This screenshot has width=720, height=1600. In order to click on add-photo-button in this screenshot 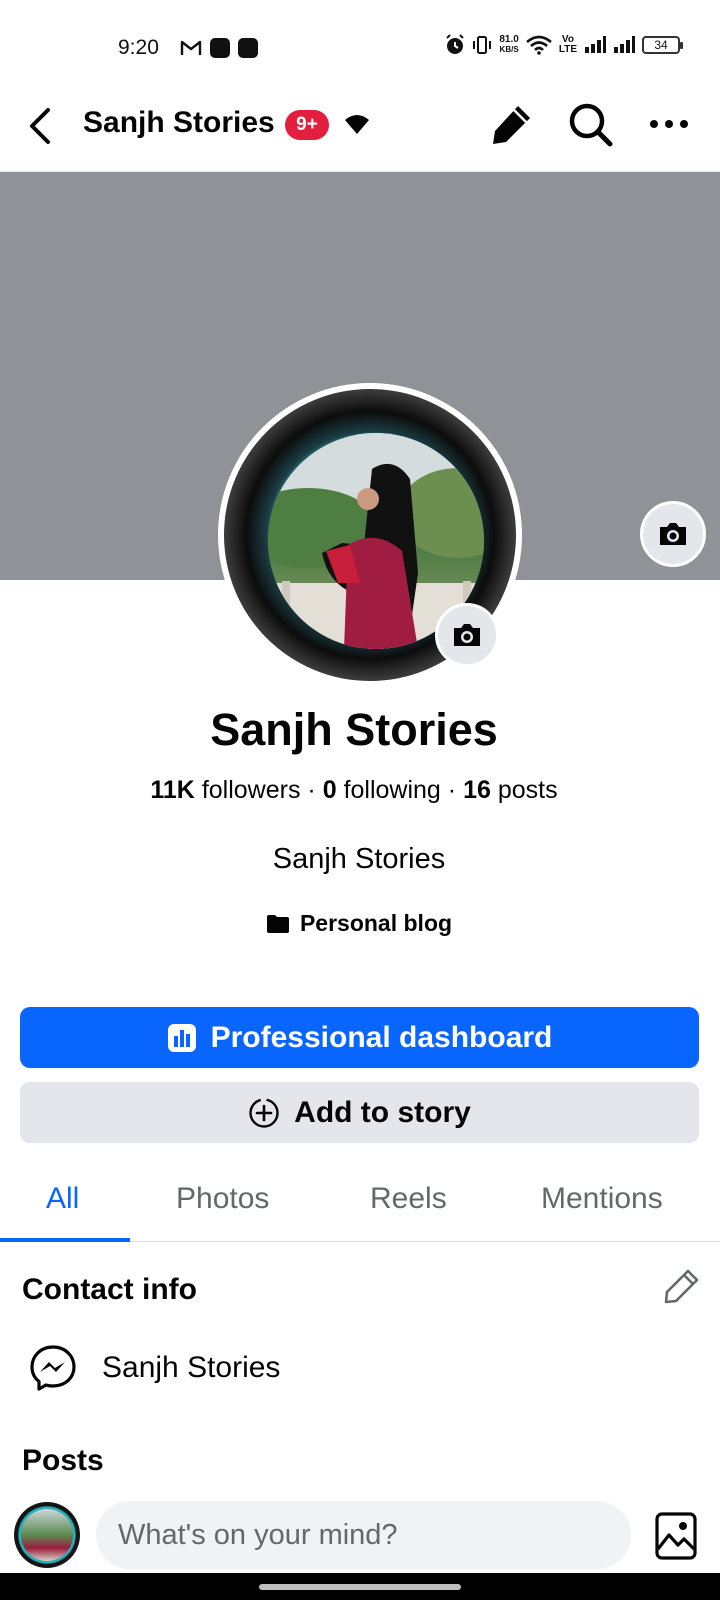, I will do `click(676, 1536)`.